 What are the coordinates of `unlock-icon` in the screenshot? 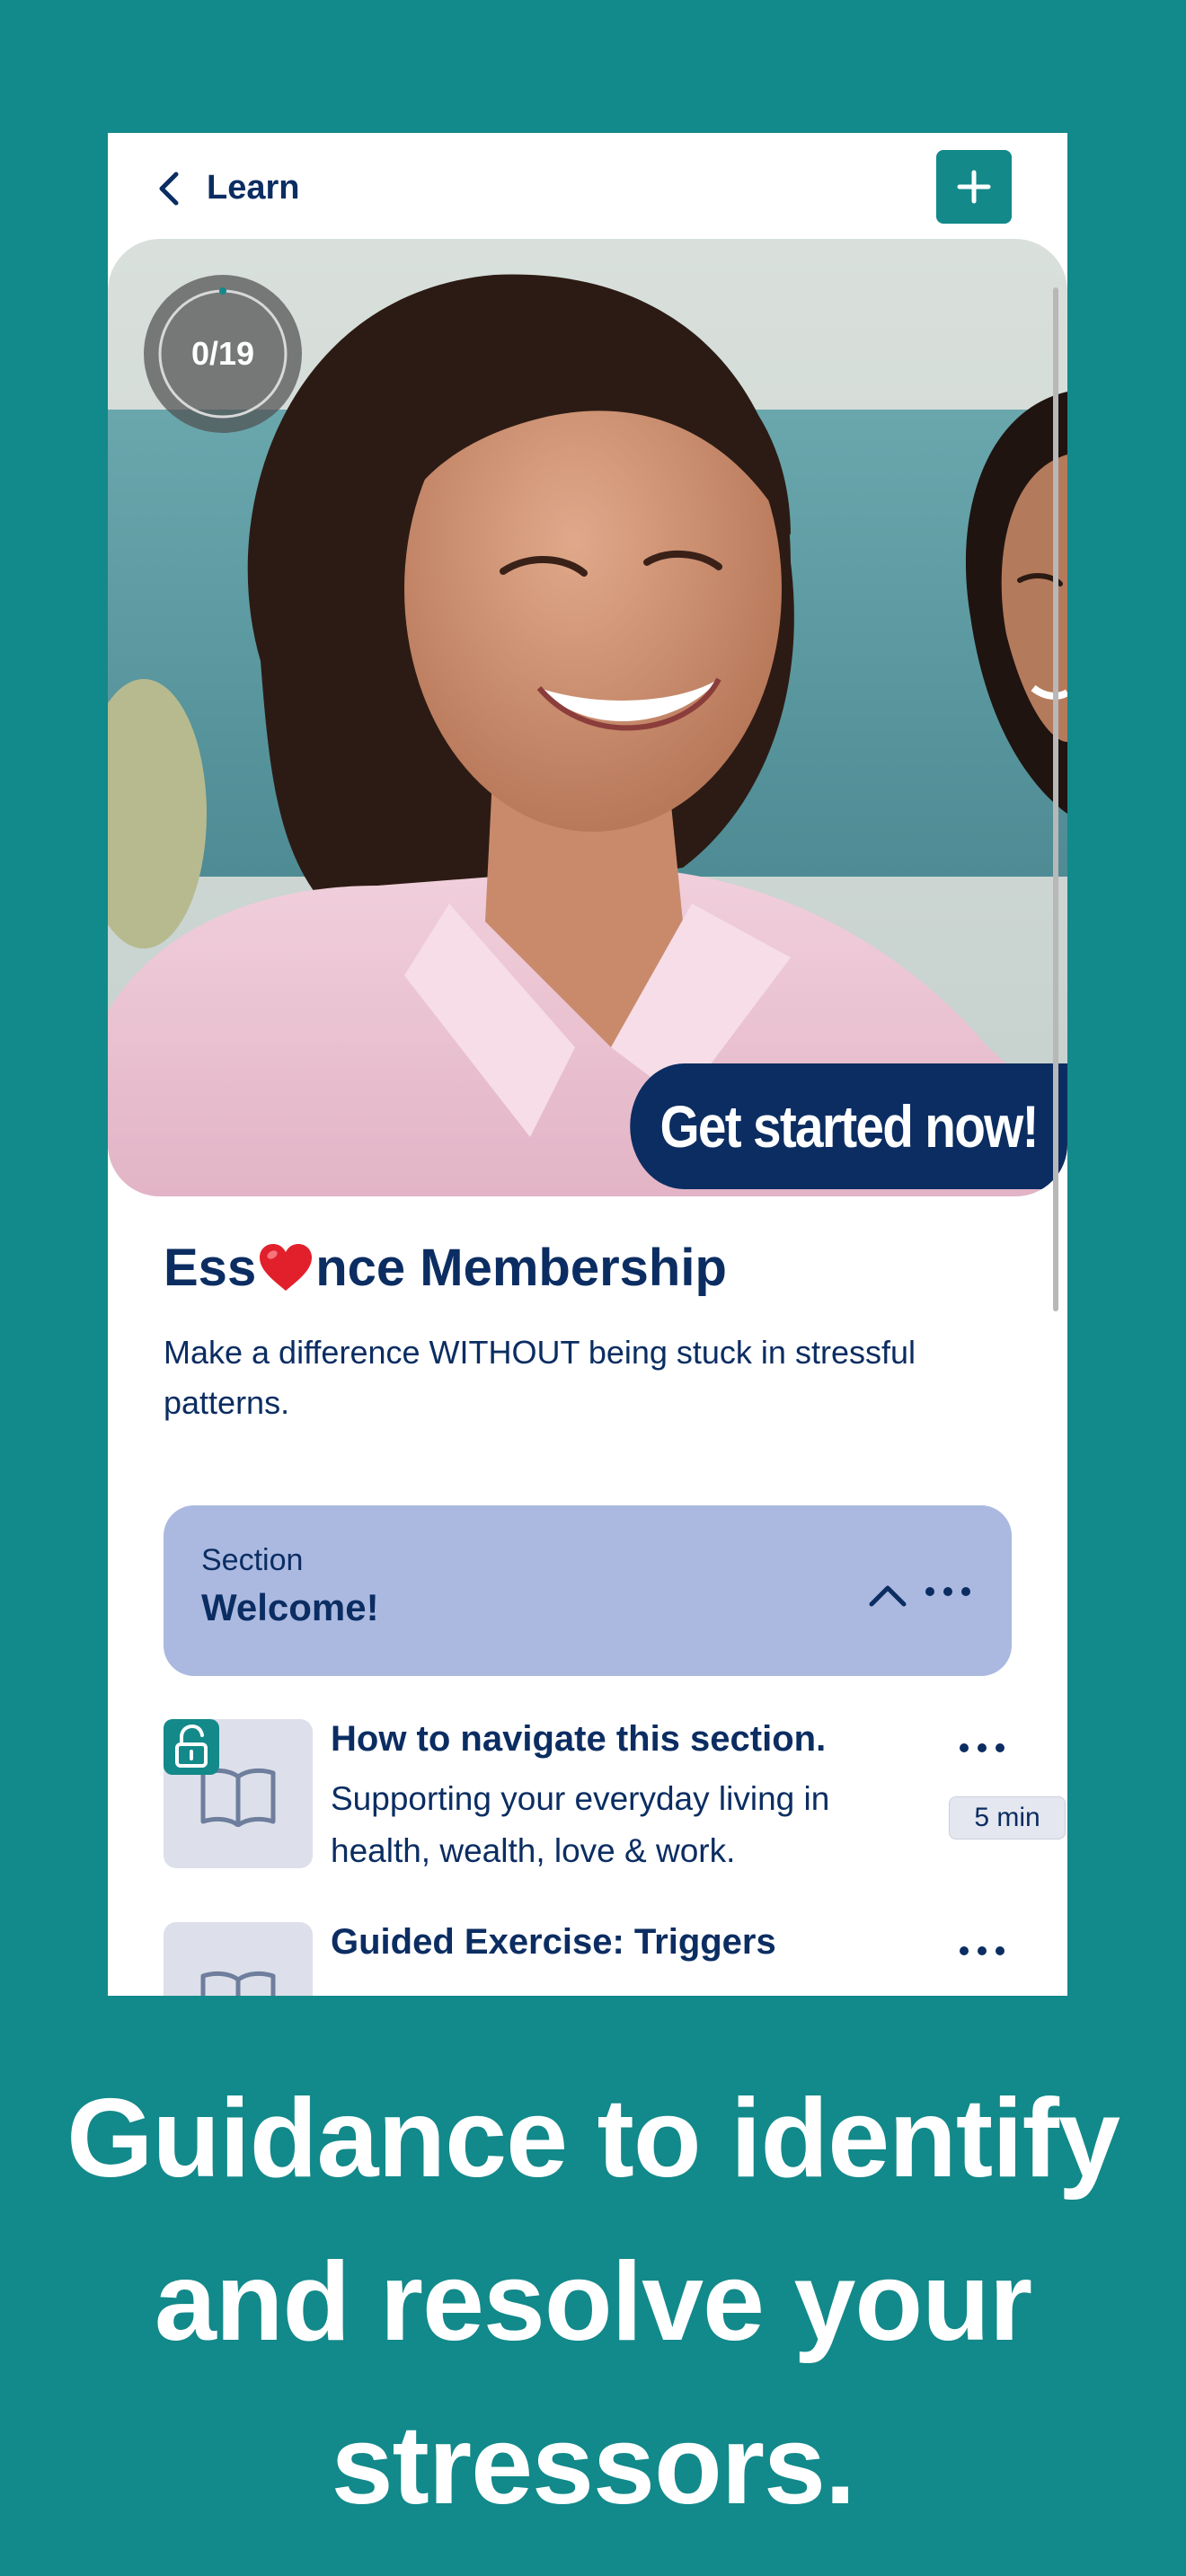 It's located at (191, 1746).